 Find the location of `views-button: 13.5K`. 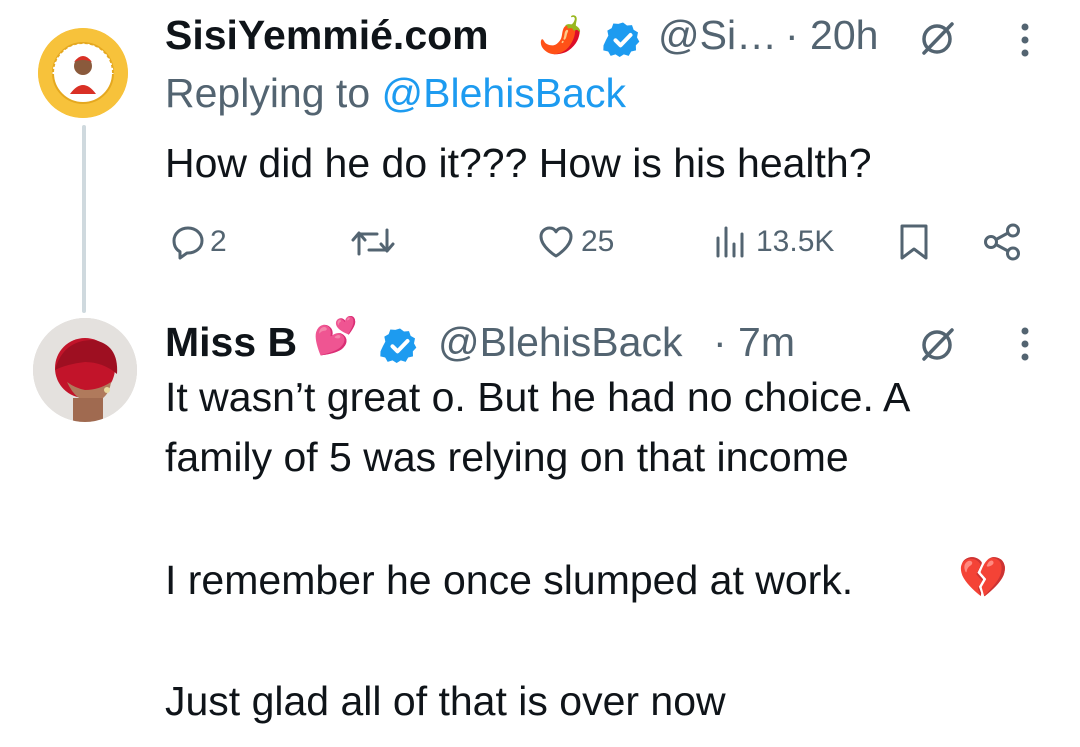

views-button: 13.5K is located at coordinates (773, 242).